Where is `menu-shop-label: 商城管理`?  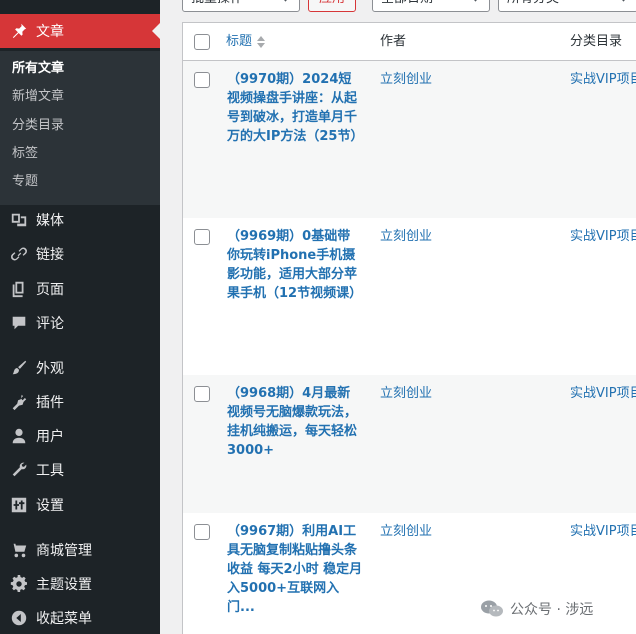 menu-shop-label: 商城管理 is located at coordinates (64, 551).